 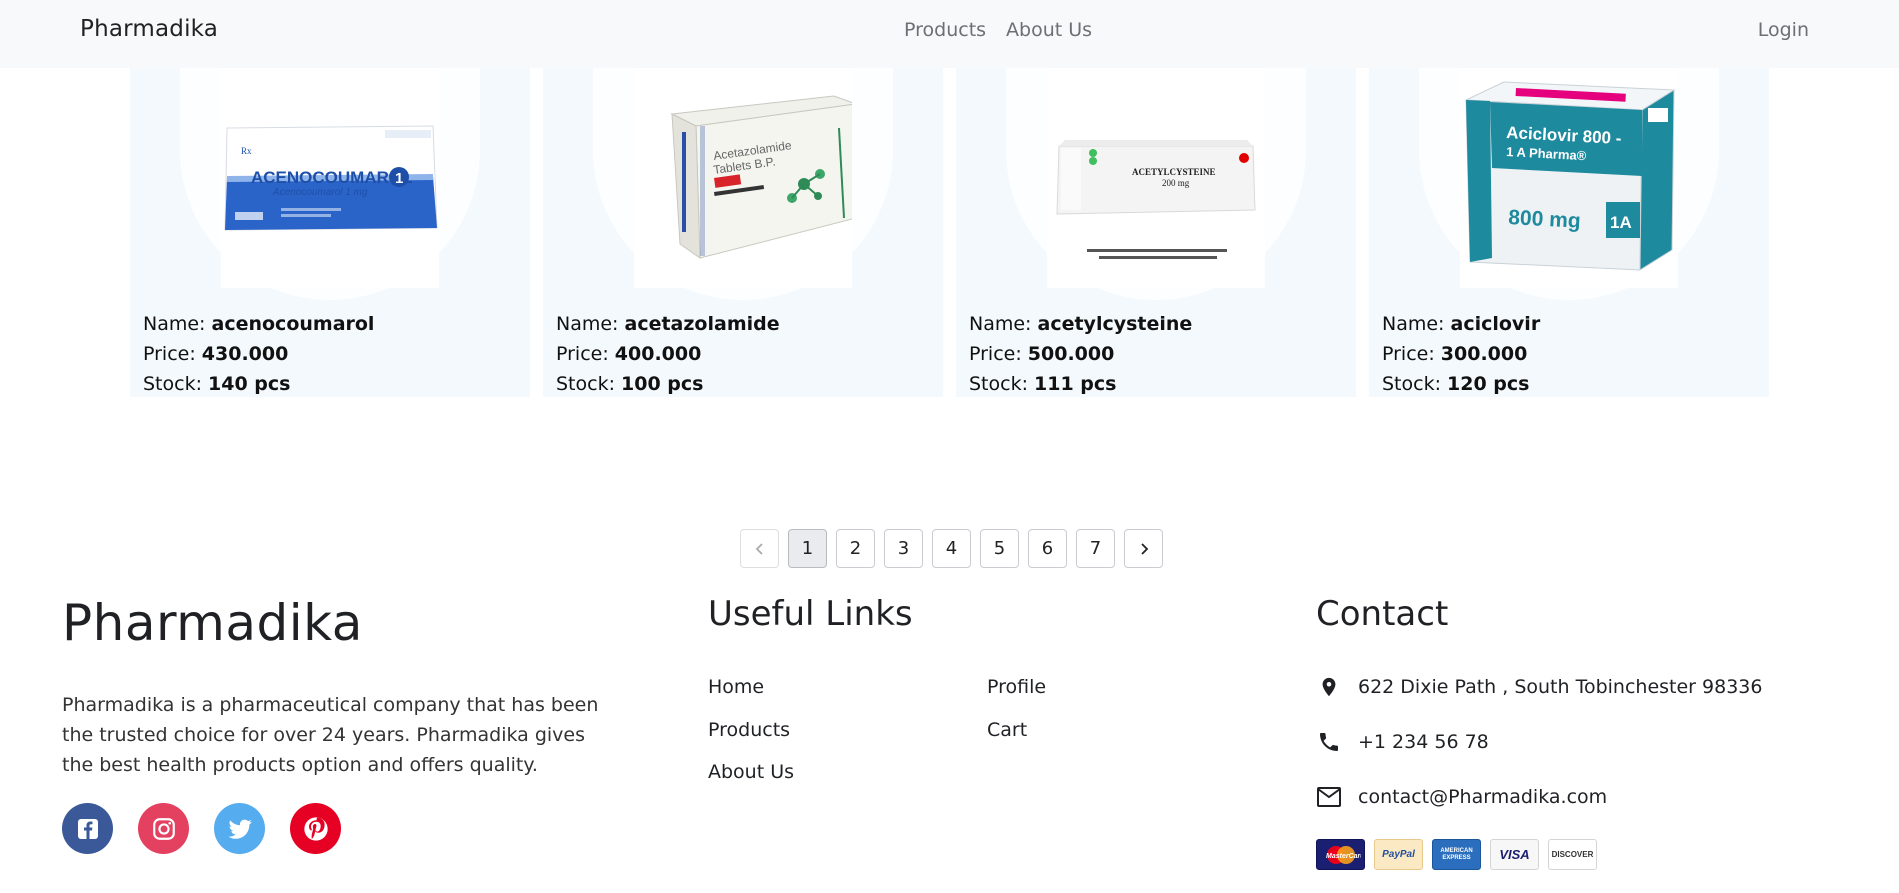 I want to click on instagram-link, so click(x=163, y=828).